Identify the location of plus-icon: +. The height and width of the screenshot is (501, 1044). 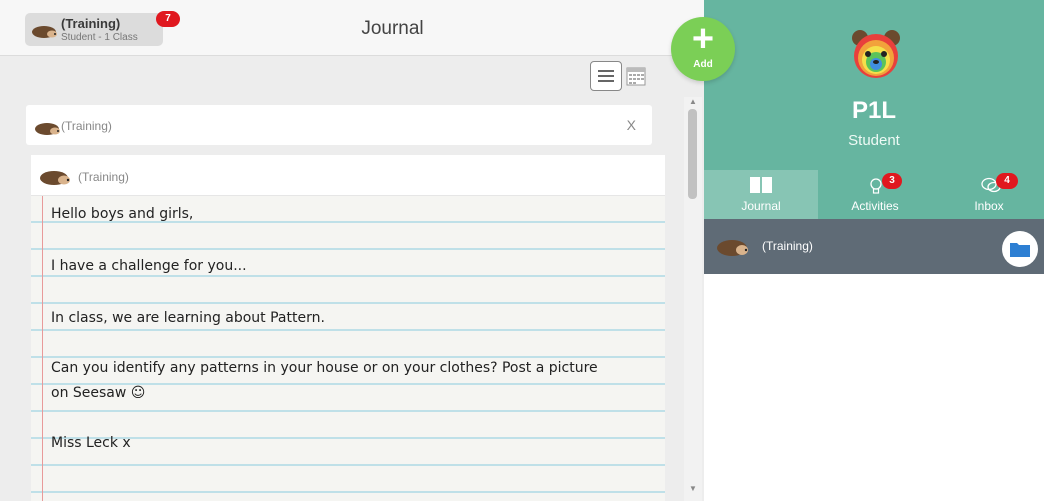
(703, 39).